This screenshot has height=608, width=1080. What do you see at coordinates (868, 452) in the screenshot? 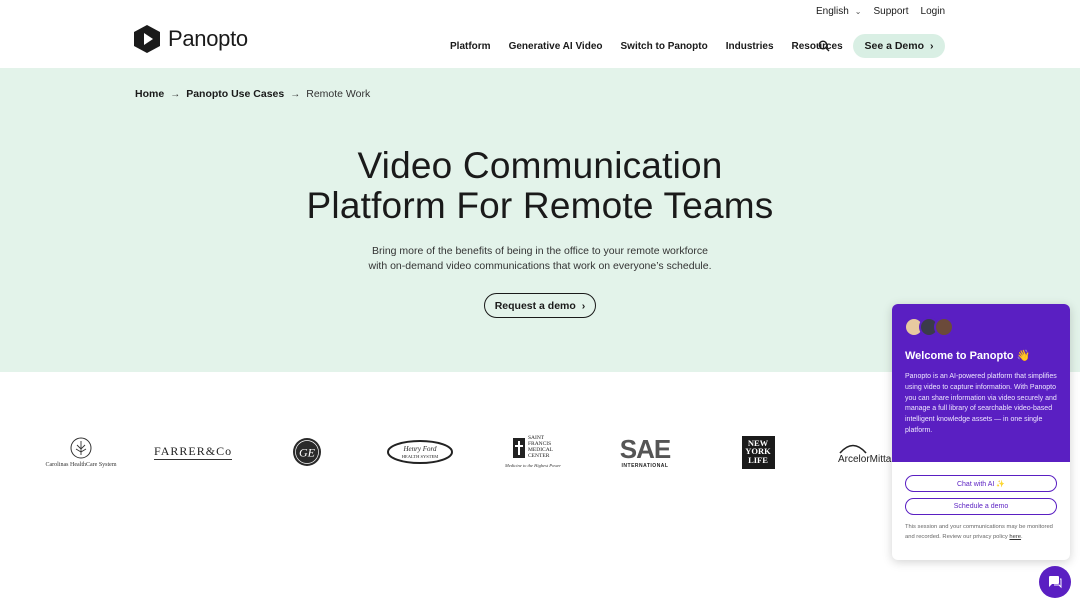
I see `logo-arcelormittal: ArcelorMitta` at bounding box center [868, 452].